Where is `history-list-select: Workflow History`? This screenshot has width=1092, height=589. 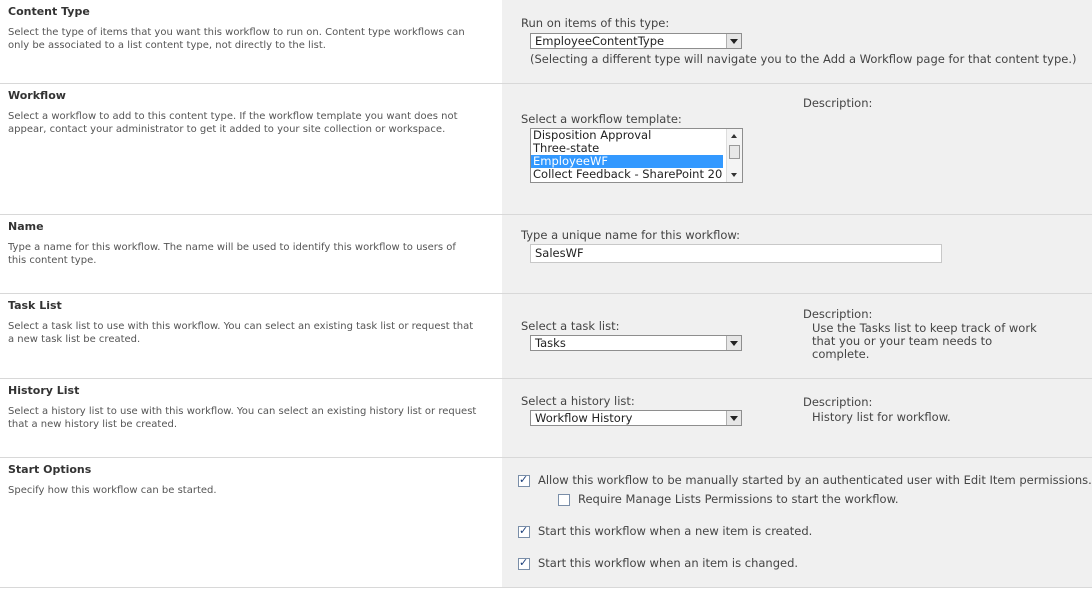
history-list-select: Workflow History is located at coordinates (636, 418).